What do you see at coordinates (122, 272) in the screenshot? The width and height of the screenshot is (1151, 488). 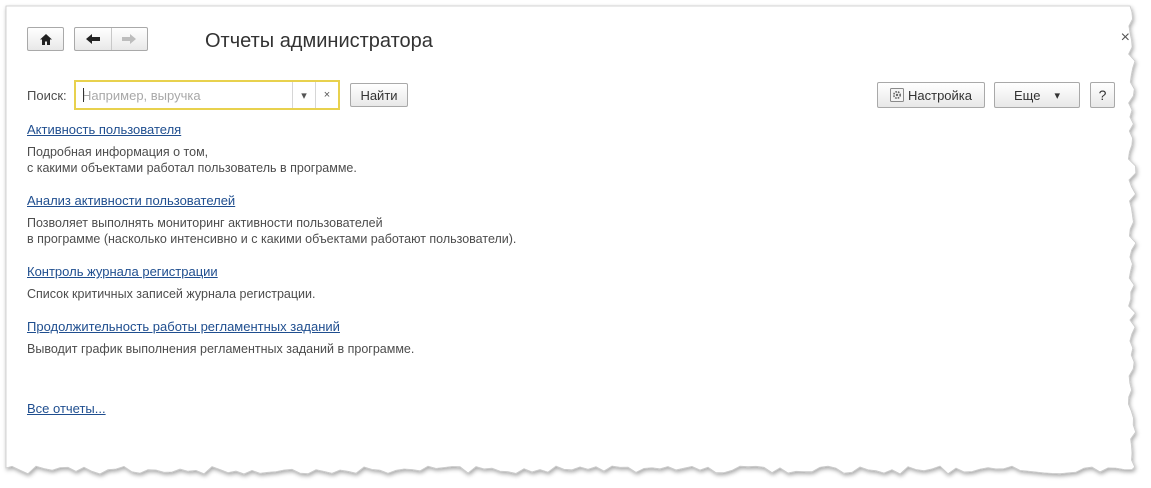 I see `report-link-event-log-control: Контроль журнала регистрации` at bounding box center [122, 272].